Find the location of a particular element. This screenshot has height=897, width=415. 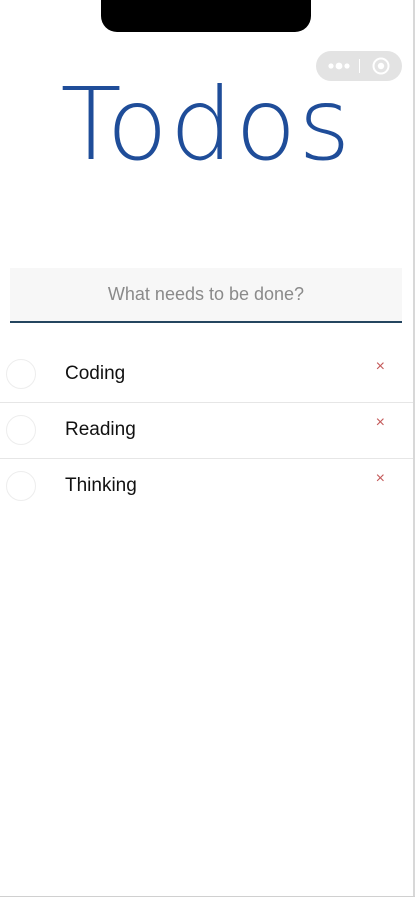

todo-item: Reading × is located at coordinates (206, 431).